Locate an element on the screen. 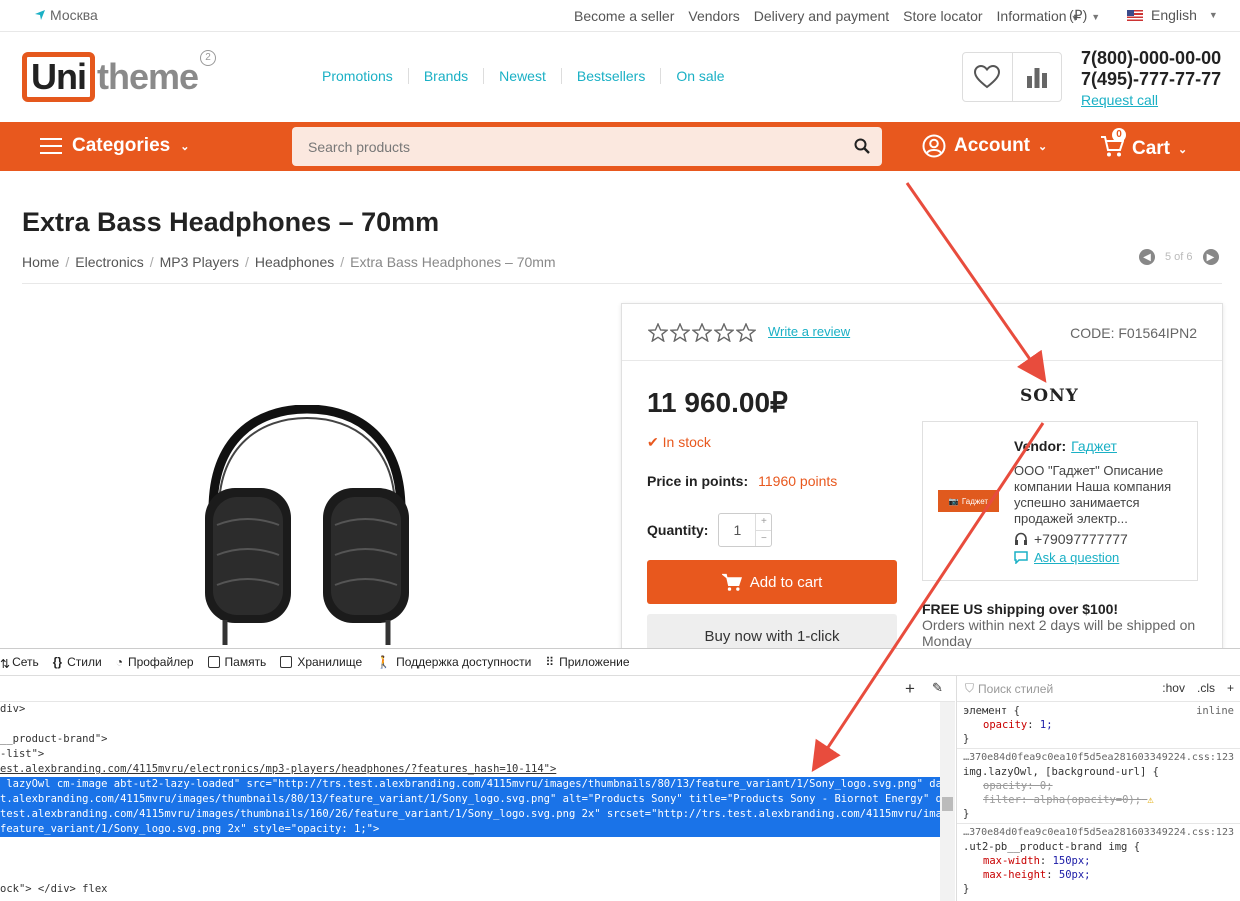 This screenshot has width=1240, height=901. product-image is located at coordinates (307, 525).